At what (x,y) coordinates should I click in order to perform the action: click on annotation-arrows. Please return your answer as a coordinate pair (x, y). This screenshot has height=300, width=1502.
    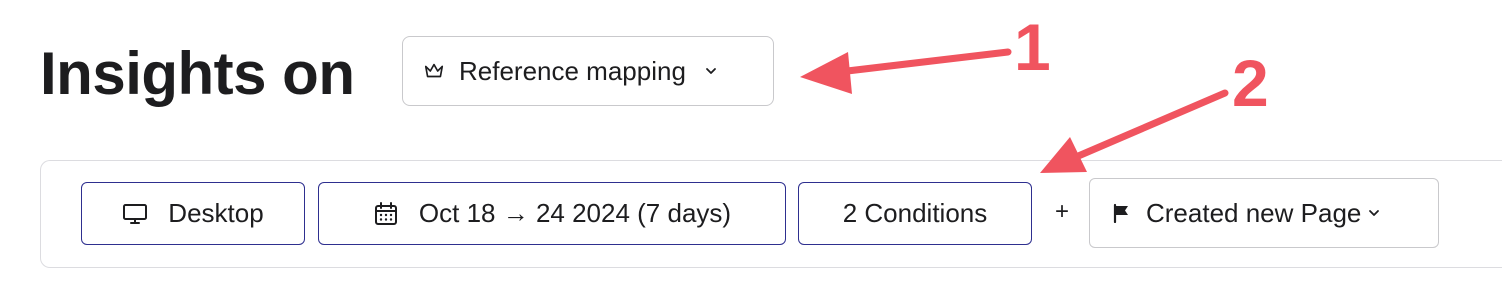
    Looking at the image, I should click on (1014, 110).